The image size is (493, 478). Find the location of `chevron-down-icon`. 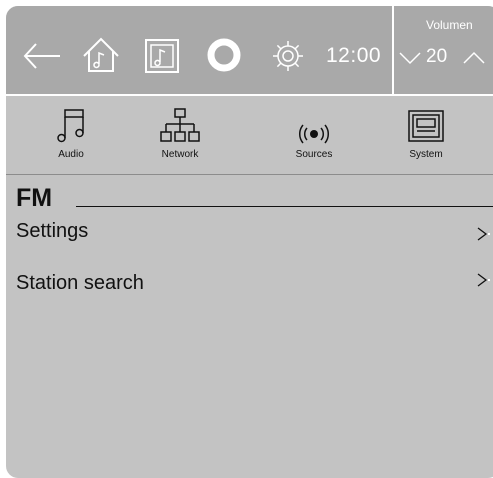

chevron-down-icon is located at coordinates (410, 60).